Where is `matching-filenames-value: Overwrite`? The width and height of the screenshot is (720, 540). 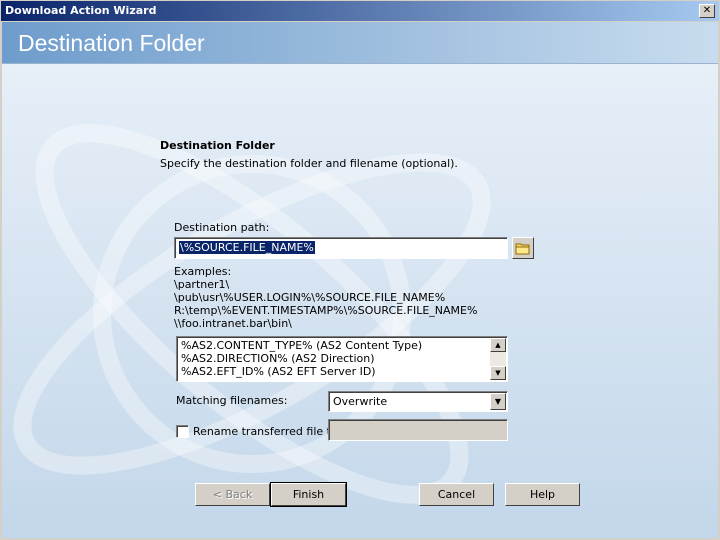 matching-filenames-value: Overwrite is located at coordinates (360, 401).